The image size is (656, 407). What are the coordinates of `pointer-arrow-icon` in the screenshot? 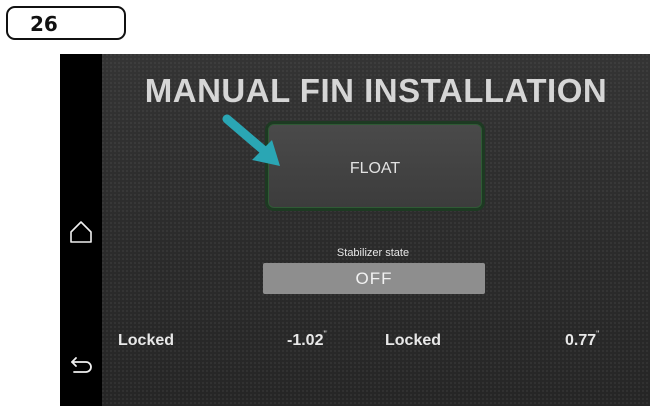 It's located at (251, 140).